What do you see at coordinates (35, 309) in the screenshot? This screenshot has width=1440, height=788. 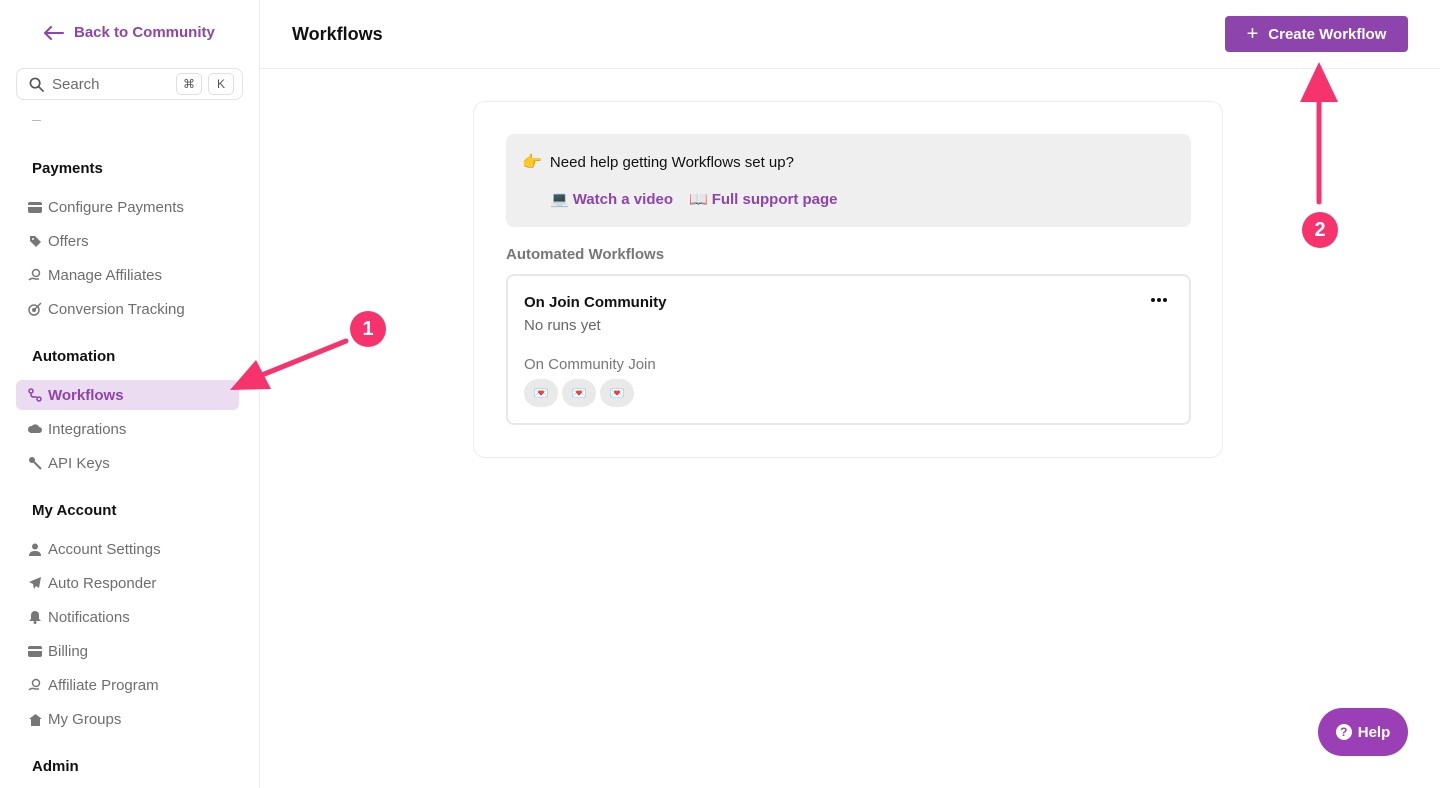 I see `target-icon` at bounding box center [35, 309].